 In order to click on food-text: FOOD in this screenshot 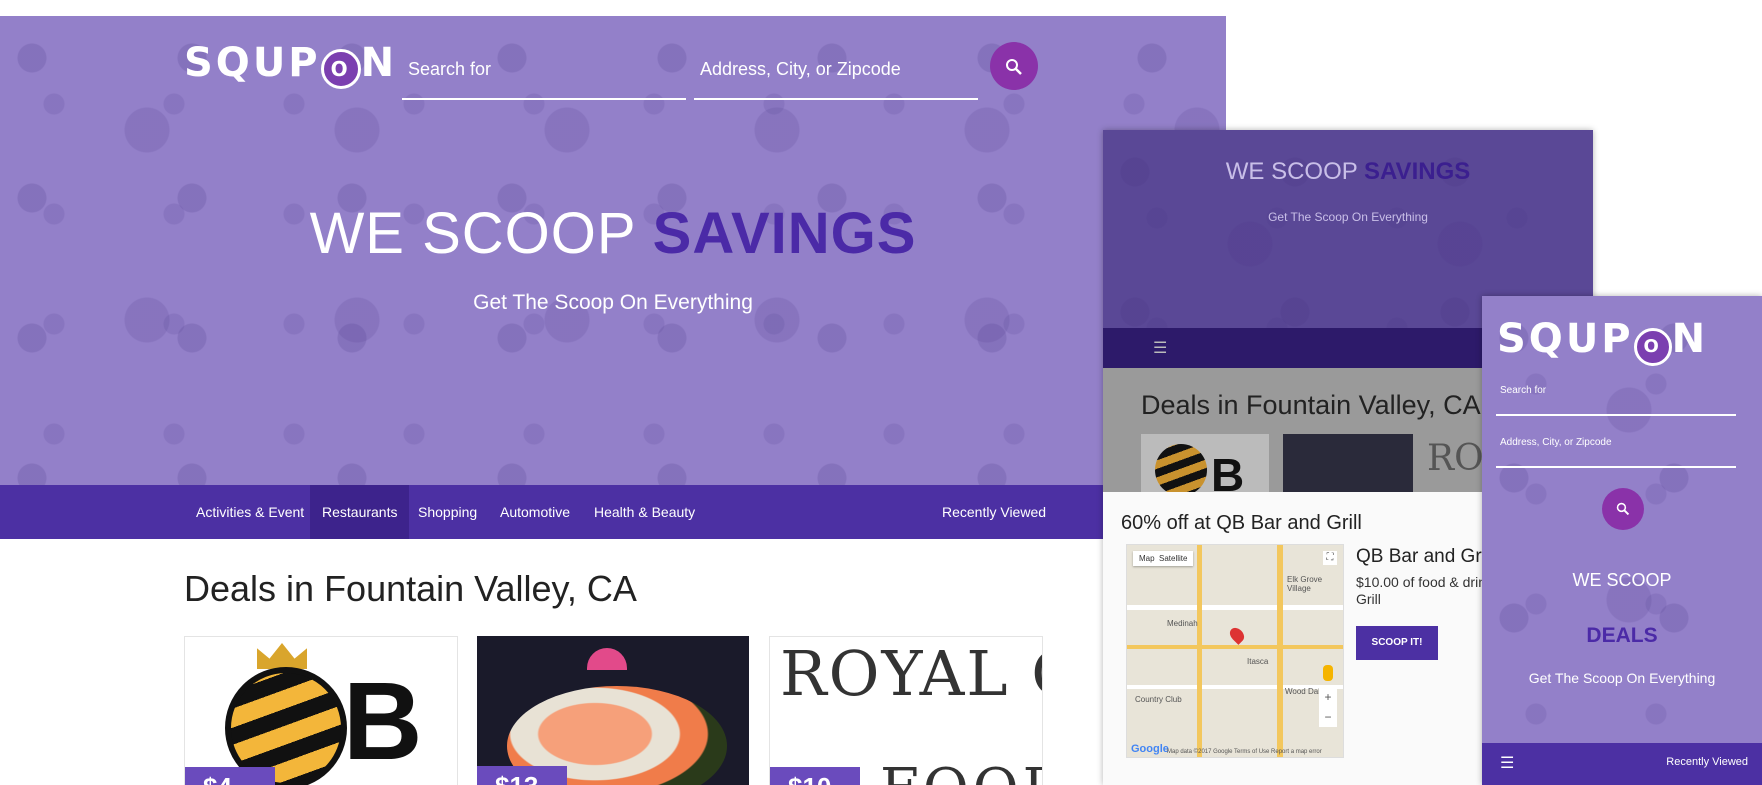, I will do `click(961, 771)`.